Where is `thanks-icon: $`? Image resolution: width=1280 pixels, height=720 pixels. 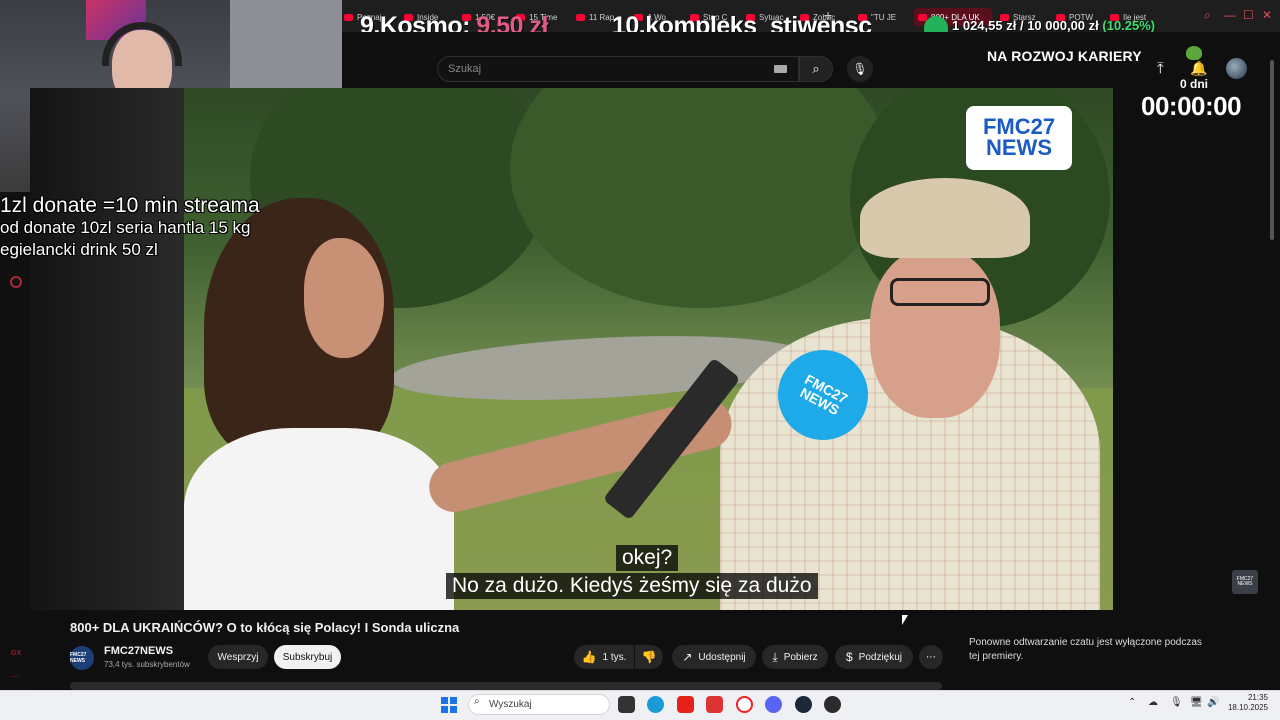 thanks-icon: $ is located at coordinates (849, 657).